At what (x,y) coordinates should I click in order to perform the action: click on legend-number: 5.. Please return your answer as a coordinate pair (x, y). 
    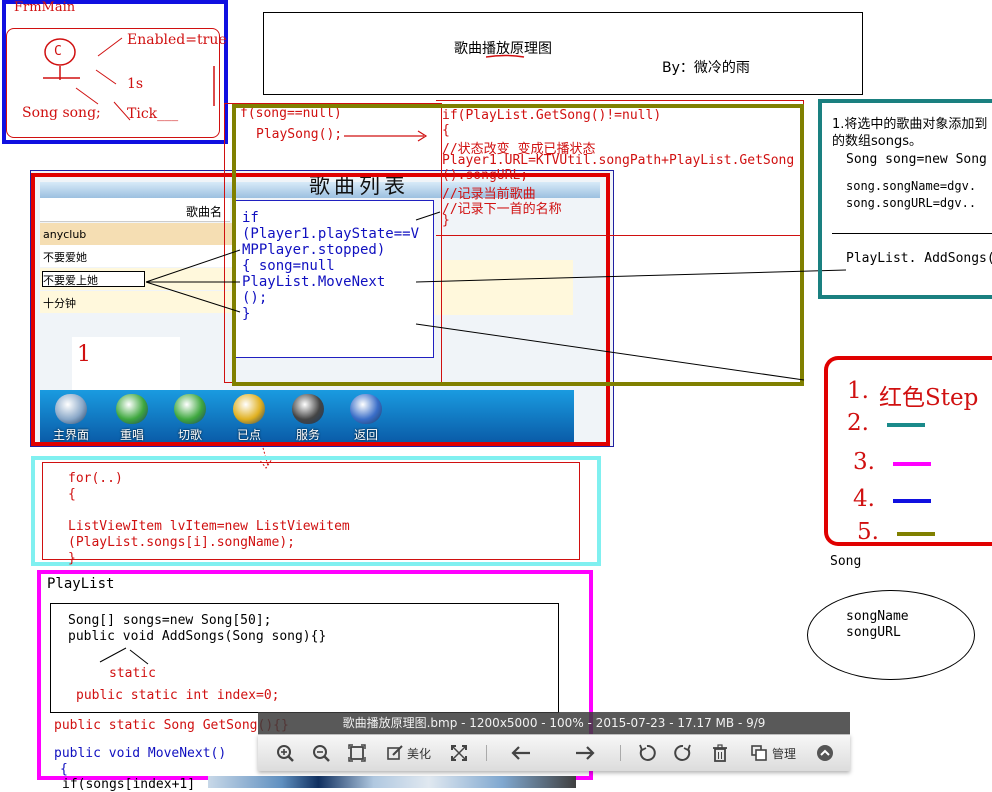
    Looking at the image, I should click on (868, 532).